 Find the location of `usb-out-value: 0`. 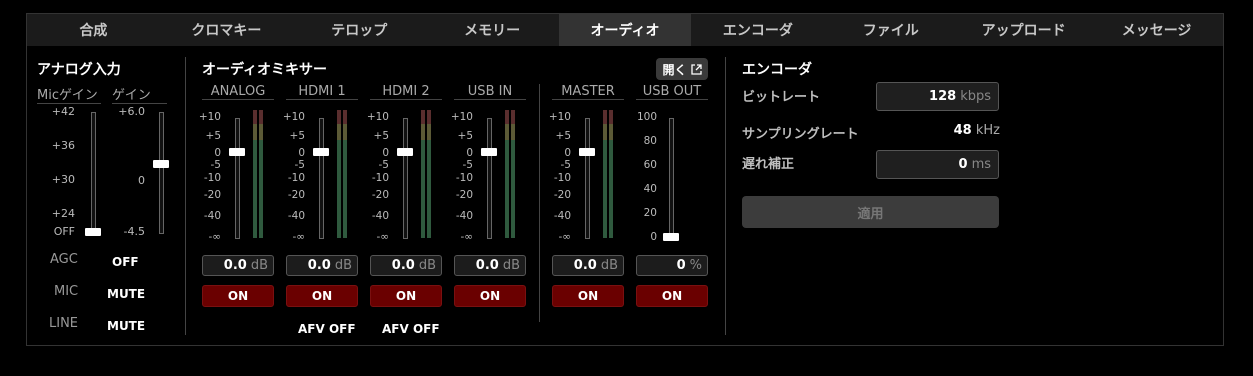

usb-out-value: 0 is located at coordinates (681, 265).